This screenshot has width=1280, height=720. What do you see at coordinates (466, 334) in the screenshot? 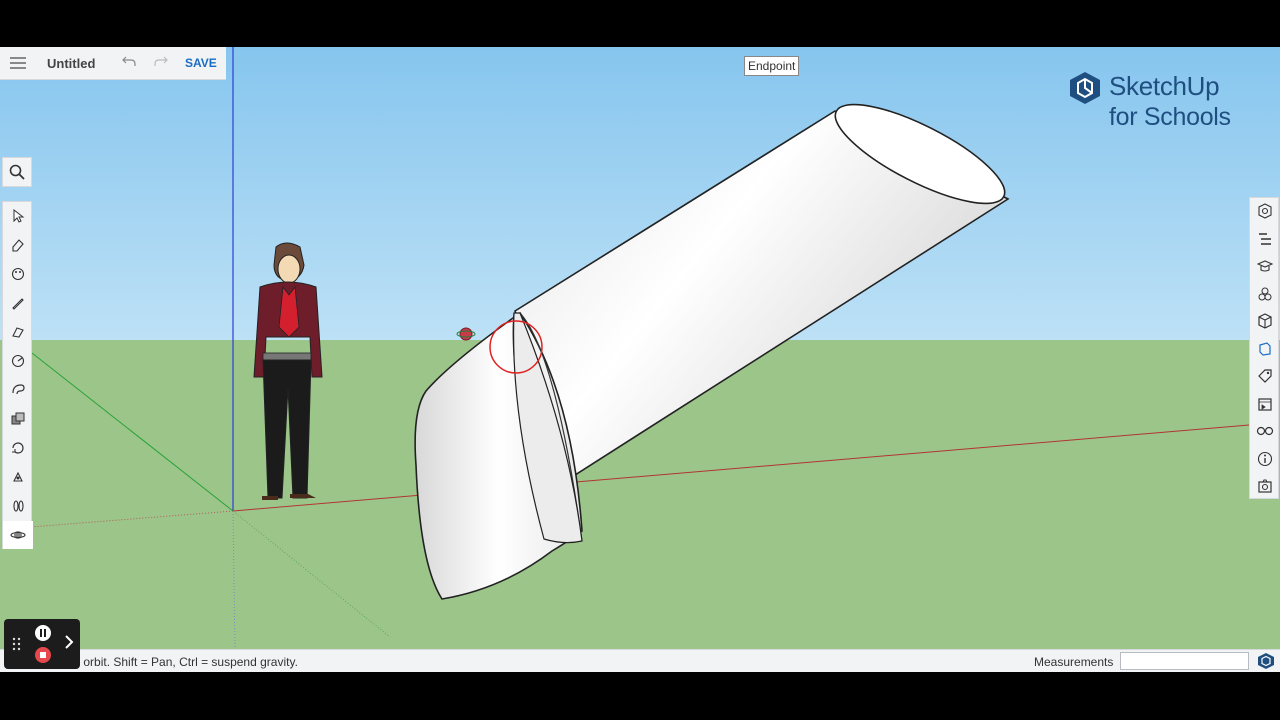
I see `orbit-cursor-icon` at bounding box center [466, 334].